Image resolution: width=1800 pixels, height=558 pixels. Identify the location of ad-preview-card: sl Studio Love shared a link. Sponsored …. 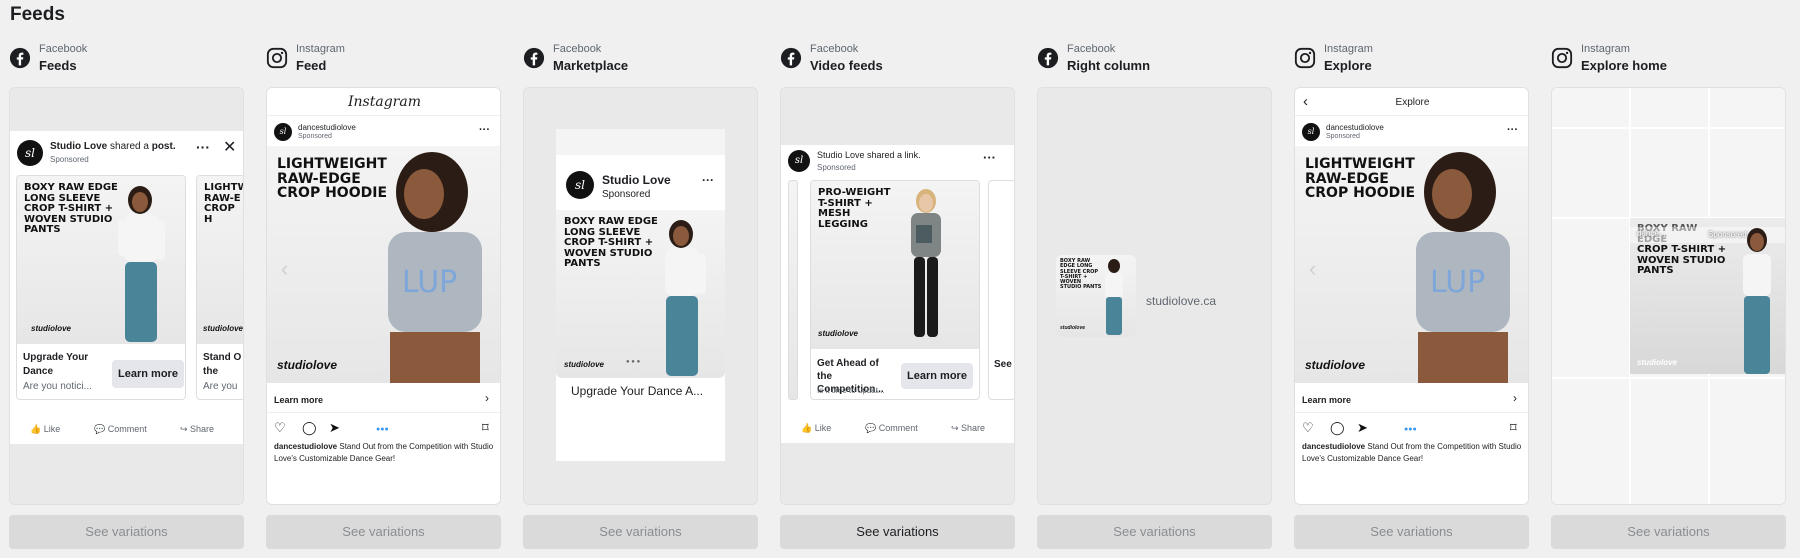
(897, 296).